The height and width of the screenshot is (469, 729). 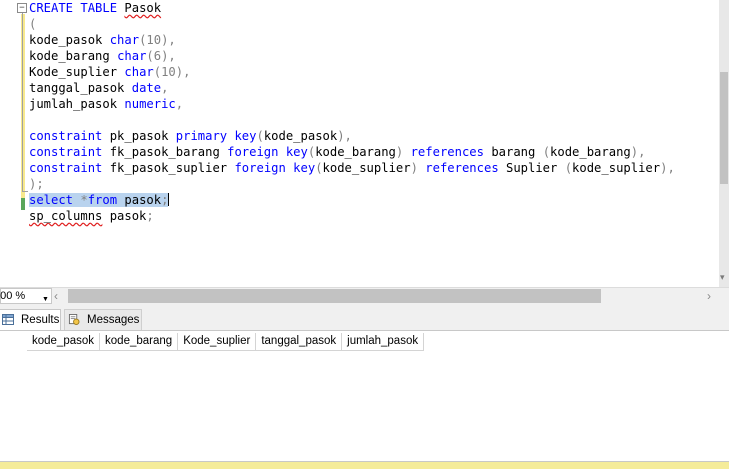 What do you see at coordinates (64, 342) in the screenshot?
I see `column-header: kode_pasok` at bounding box center [64, 342].